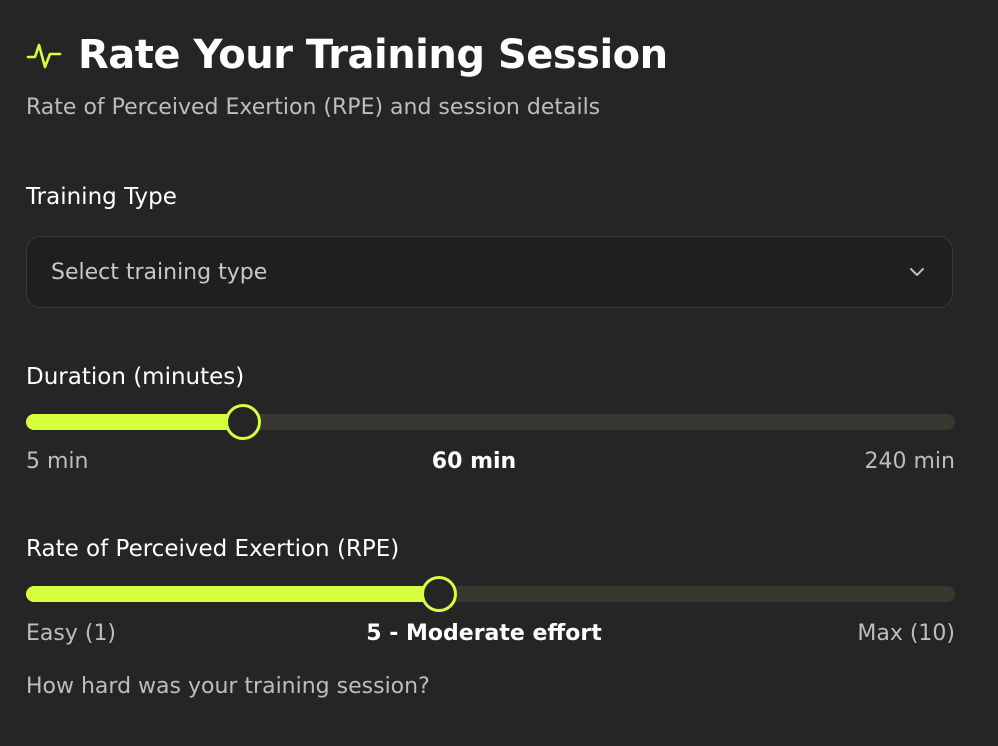 The height and width of the screenshot is (746, 998). I want to click on duration-label: Duration (minutes), so click(135, 377).